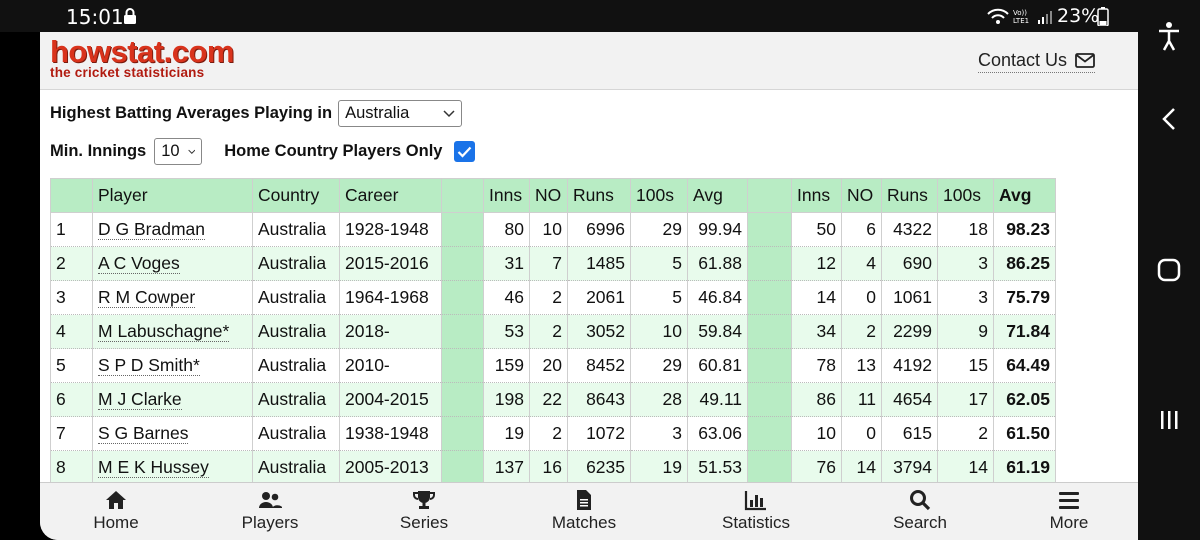  I want to click on home-no-cell: 6, so click(861, 229).